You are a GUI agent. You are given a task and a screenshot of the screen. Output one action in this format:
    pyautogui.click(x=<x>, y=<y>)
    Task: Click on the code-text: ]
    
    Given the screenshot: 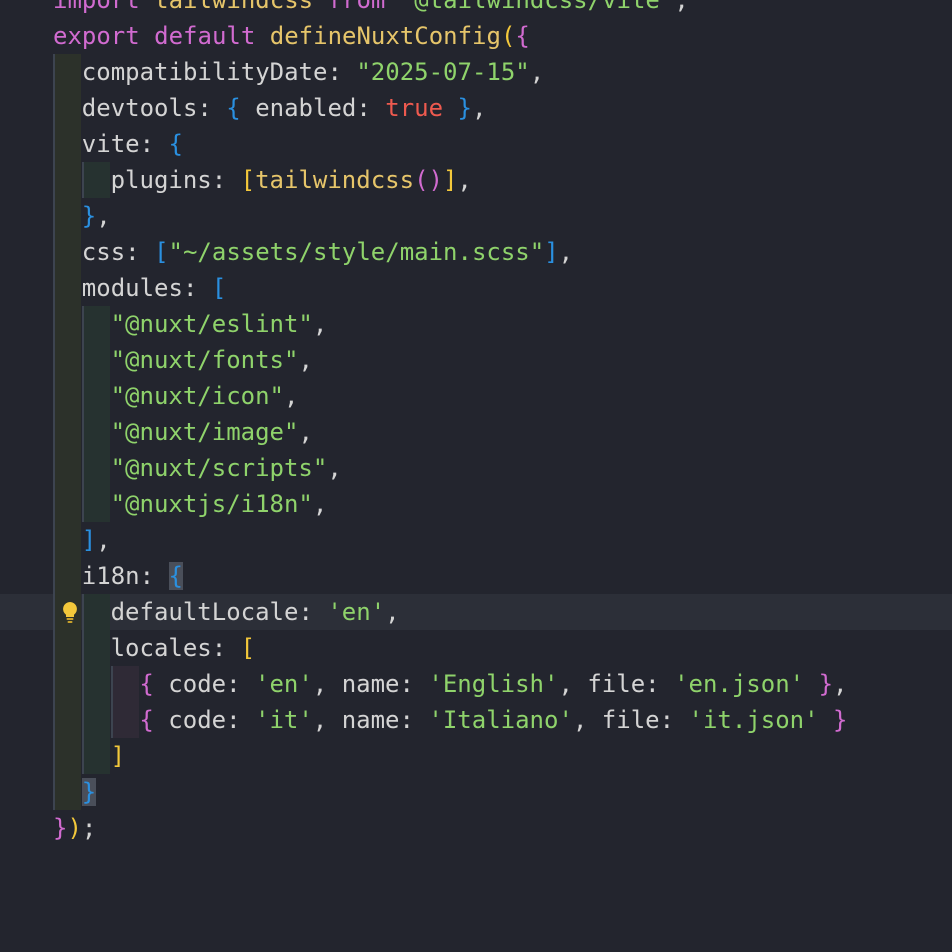 What is the action you would take?
    pyautogui.click(x=118, y=756)
    